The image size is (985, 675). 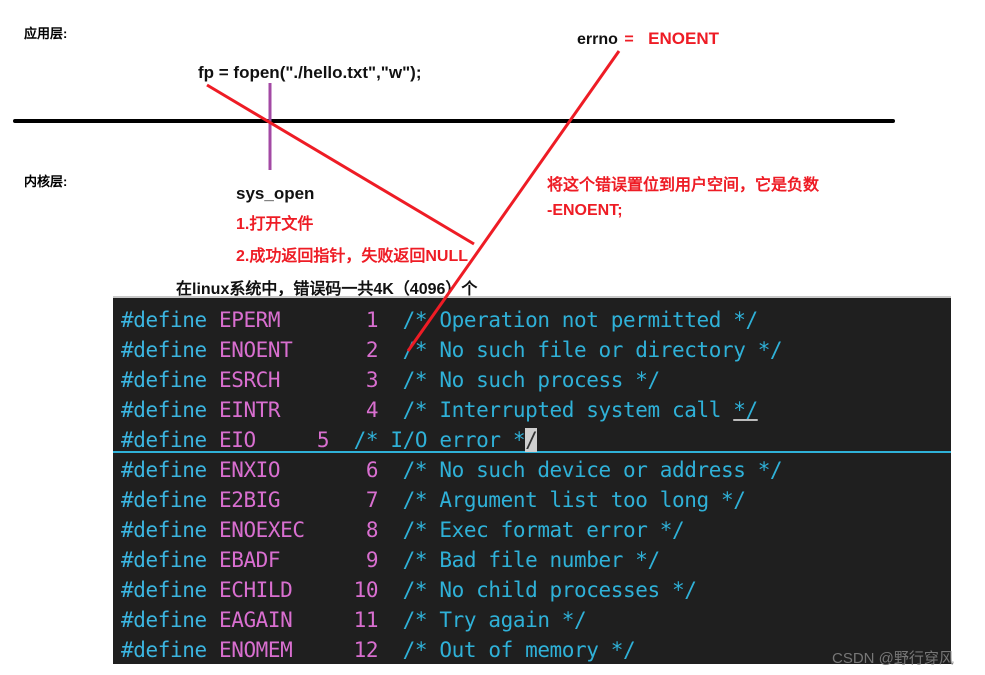 What do you see at coordinates (366, 380) in the screenshot?
I see `errno-number: 3` at bounding box center [366, 380].